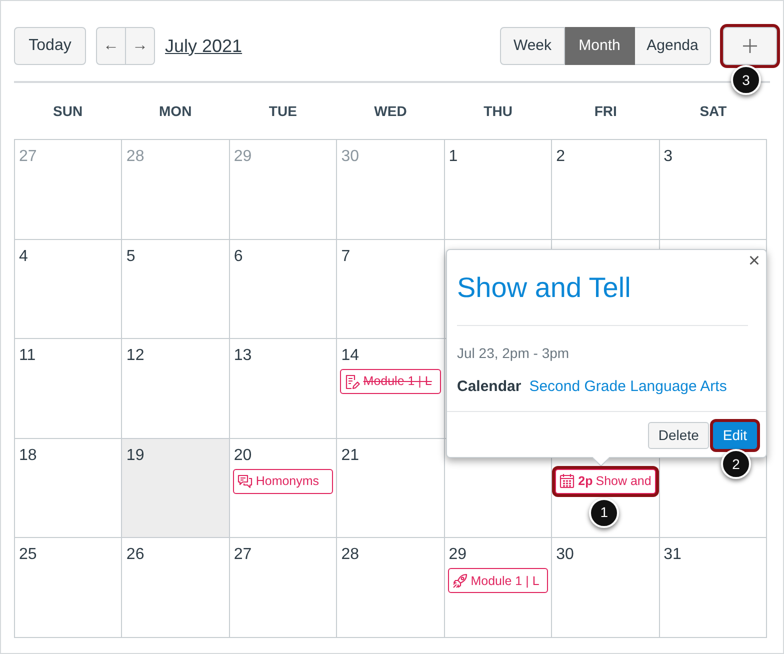 This screenshot has width=784, height=654. What do you see at coordinates (244, 481) in the screenshot?
I see `speech-bubbles-icon` at bounding box center [244, 481].